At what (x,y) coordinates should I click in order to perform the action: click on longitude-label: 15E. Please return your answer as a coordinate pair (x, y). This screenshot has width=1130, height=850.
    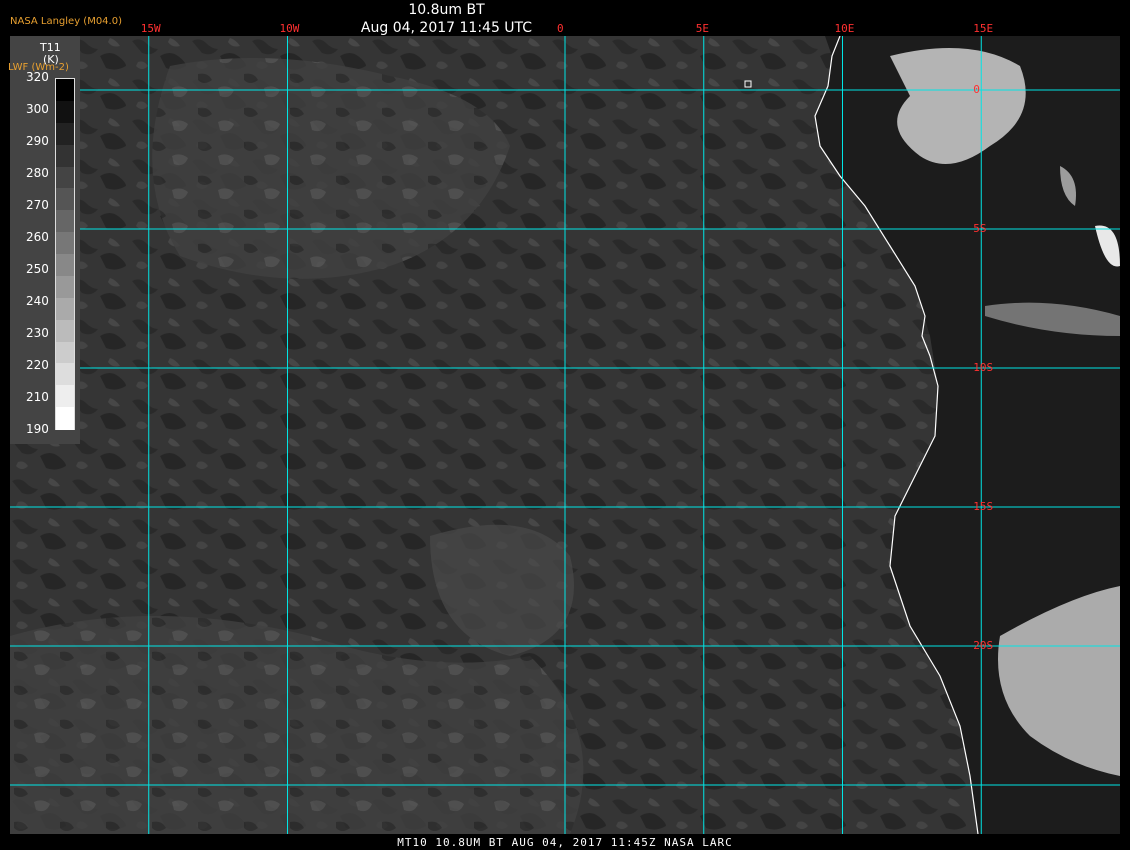
    Looking at the image, I should click on (983, 28).